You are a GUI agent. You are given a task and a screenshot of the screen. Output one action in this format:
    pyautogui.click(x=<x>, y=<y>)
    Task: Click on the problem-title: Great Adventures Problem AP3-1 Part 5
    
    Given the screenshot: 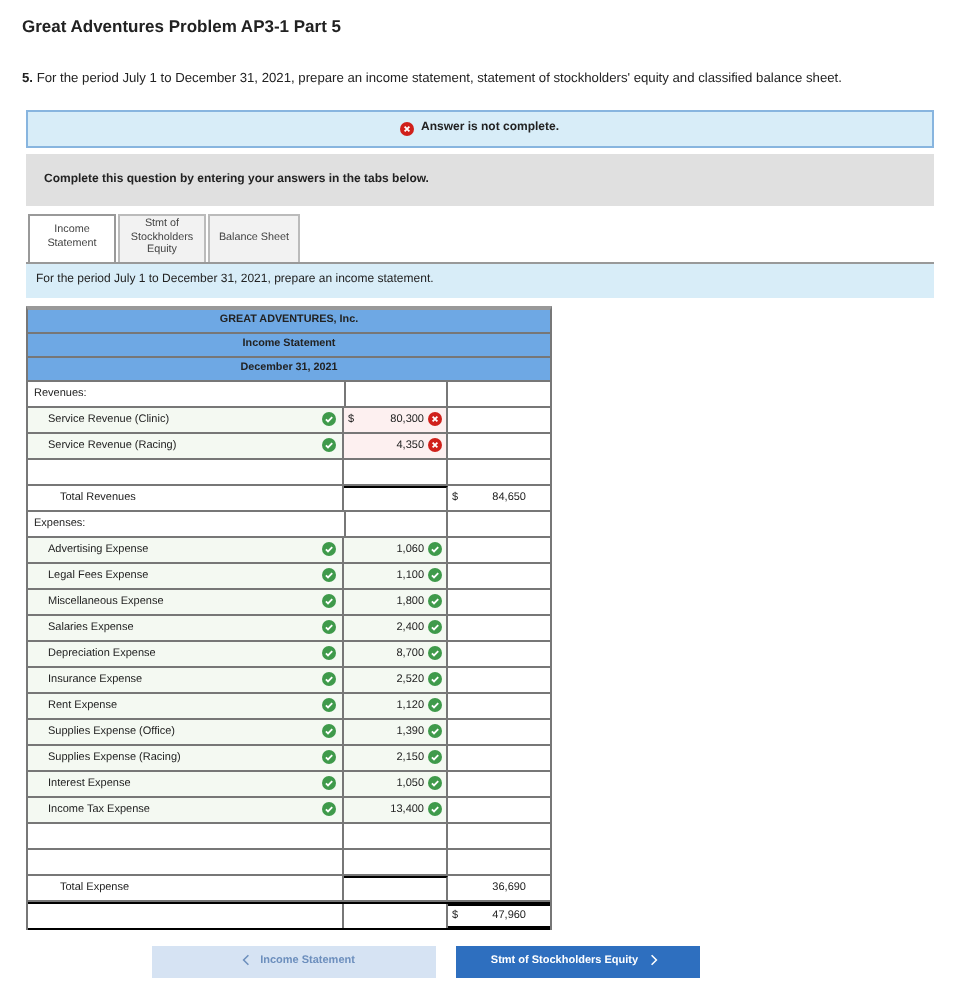 What is the action you would take?
    pyautogui.click(x=182, y=26)
    